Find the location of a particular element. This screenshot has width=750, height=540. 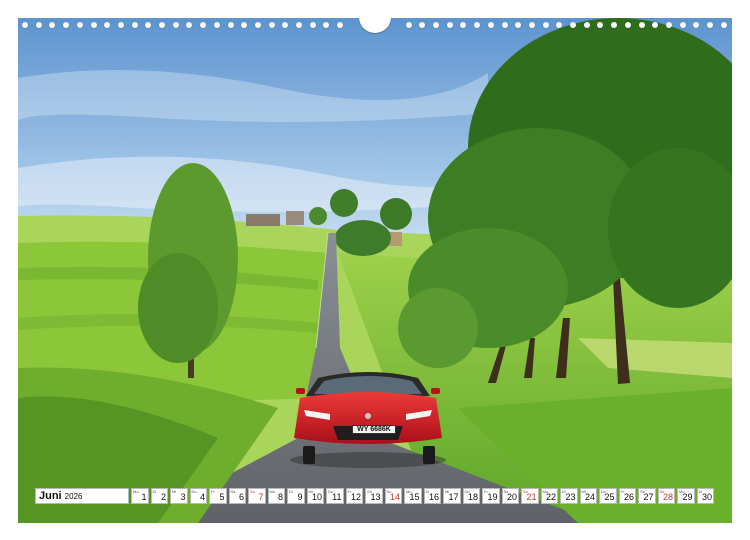

day-number: 12 is located at coordinates (355, 497).